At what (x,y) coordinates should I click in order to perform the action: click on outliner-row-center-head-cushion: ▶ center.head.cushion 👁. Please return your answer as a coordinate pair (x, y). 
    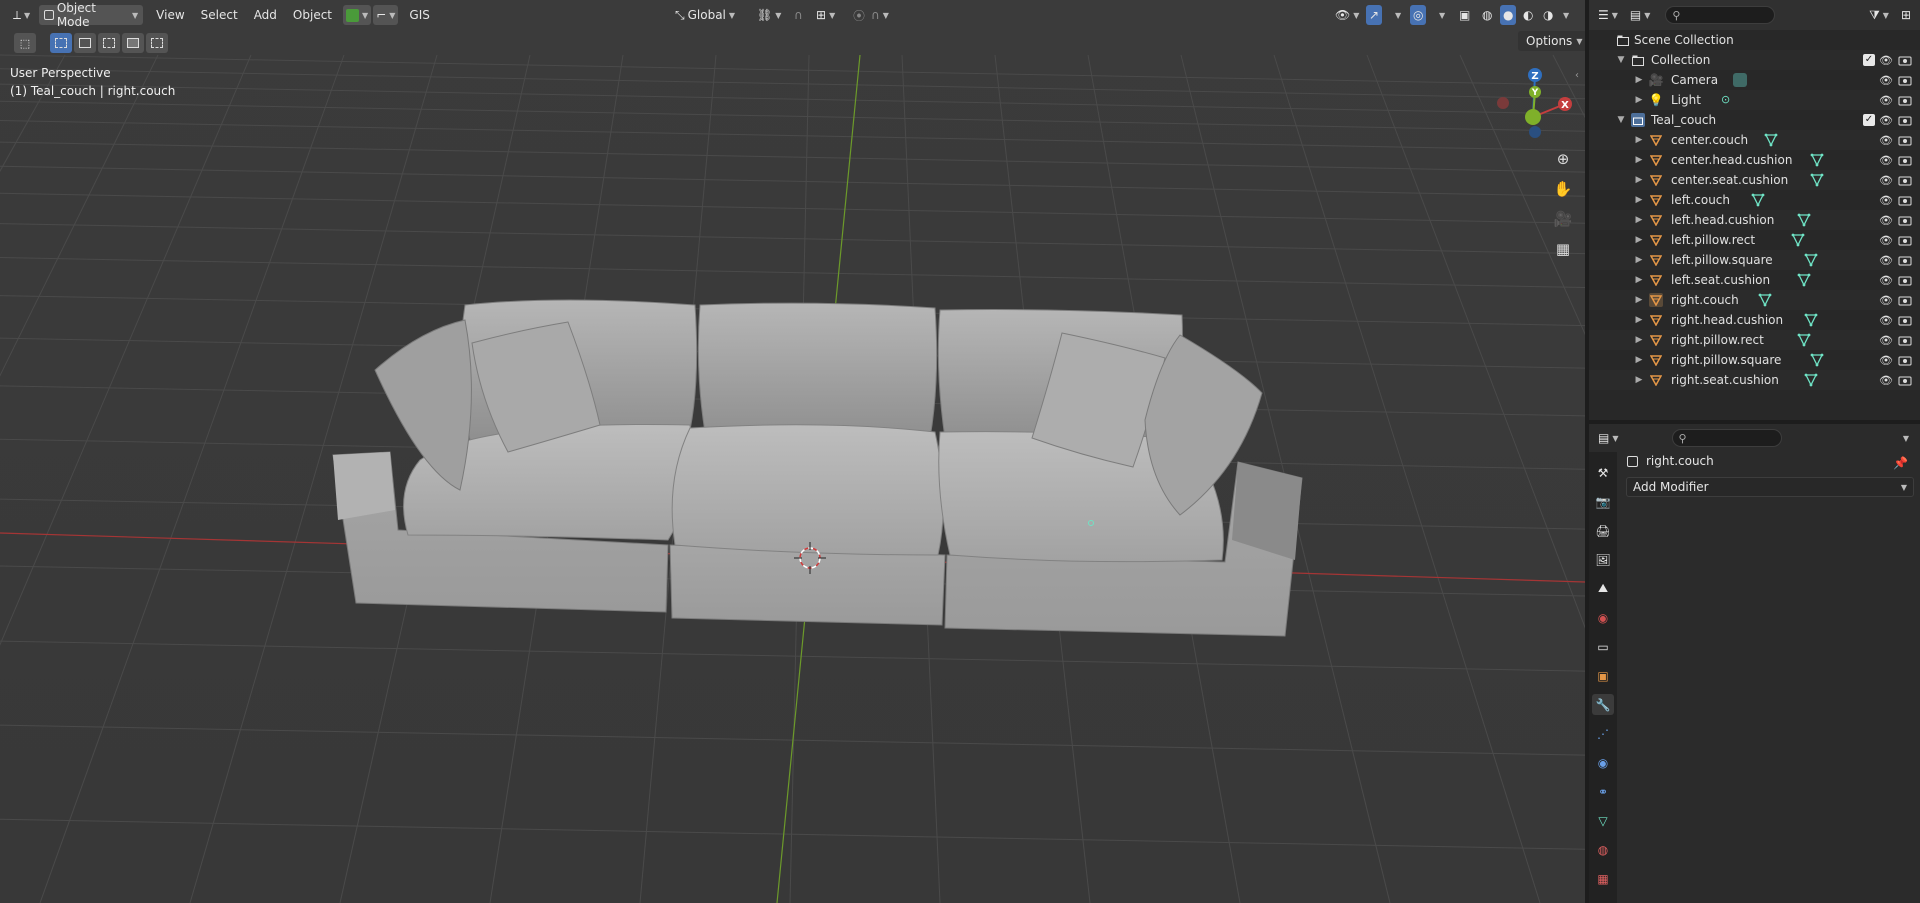
    Looking at the image, I should click on (1754, 160).